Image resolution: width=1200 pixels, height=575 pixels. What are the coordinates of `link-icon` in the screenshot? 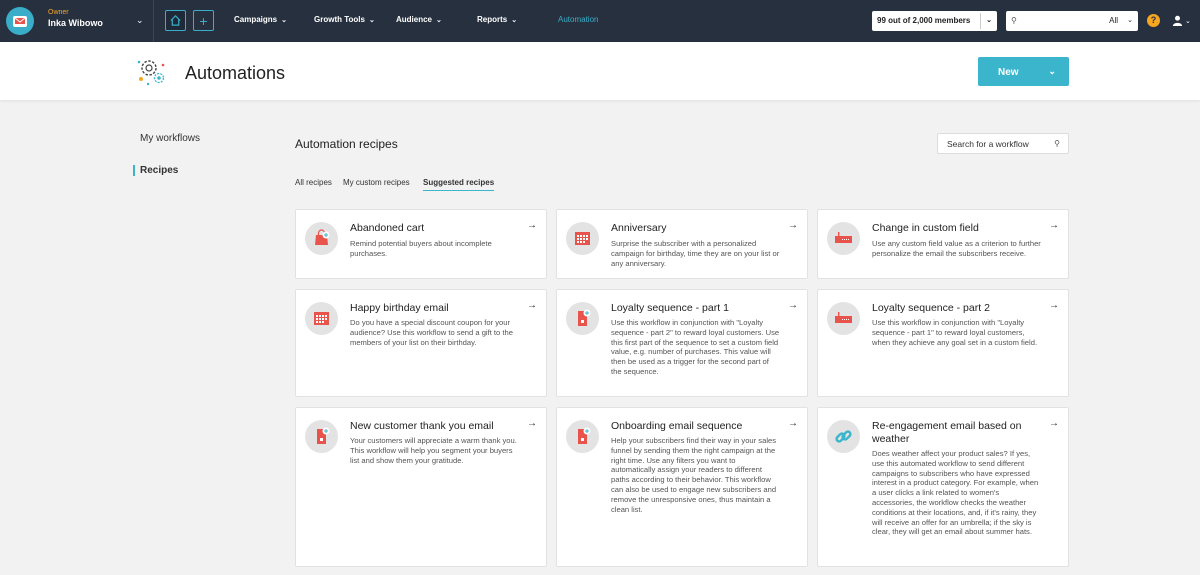 It's located at (843, 436).